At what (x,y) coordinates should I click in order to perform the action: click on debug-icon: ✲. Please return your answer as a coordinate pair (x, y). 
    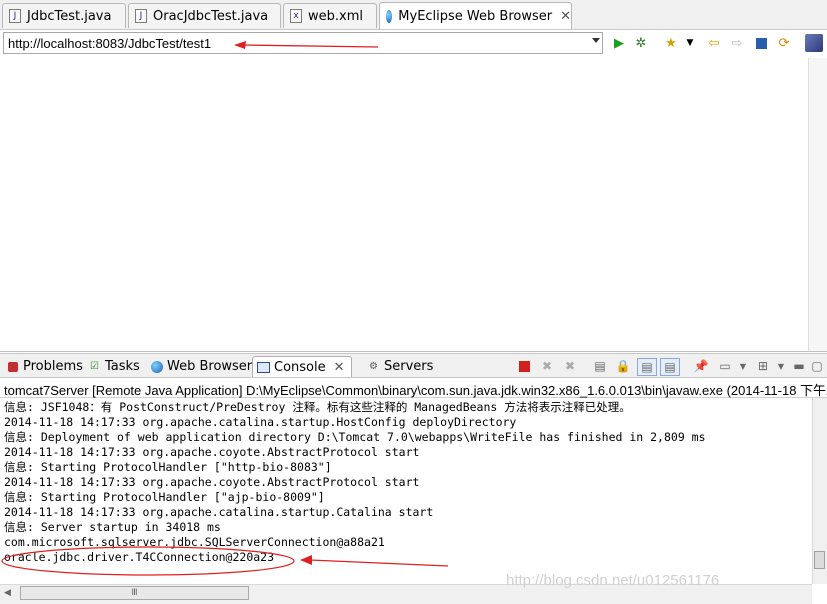
    Looking at the image, I should click on (641, 43).